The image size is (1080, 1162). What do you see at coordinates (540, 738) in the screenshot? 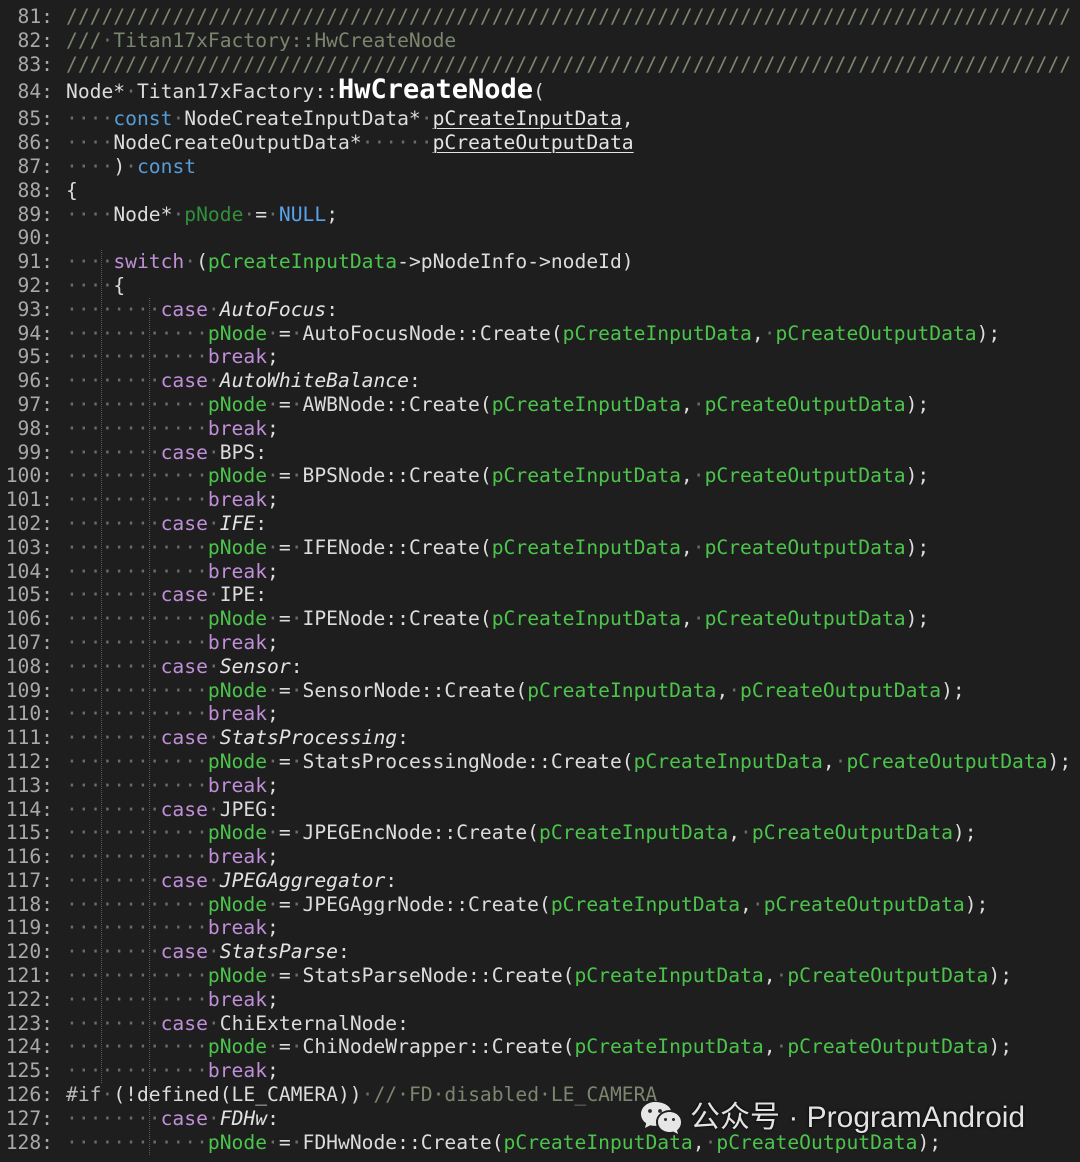
I see `code-line: 111: ········case·StatsProcessing:` at bounding box center [540, 738].